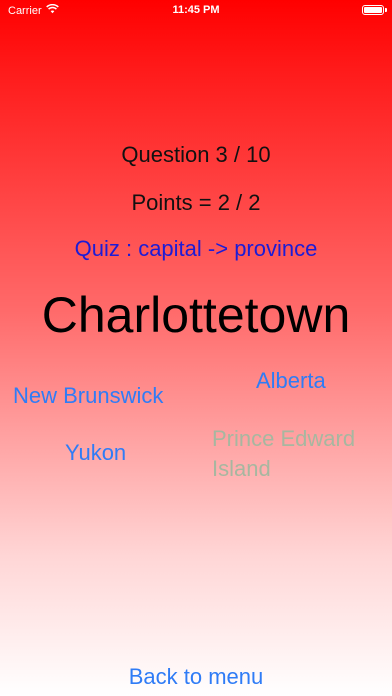 The width and height of the screenshot is (392, 696). Describe the element at coordinates (196, 154) in the screenshot. I see `question-counter: Question 3 / 10` at that location.